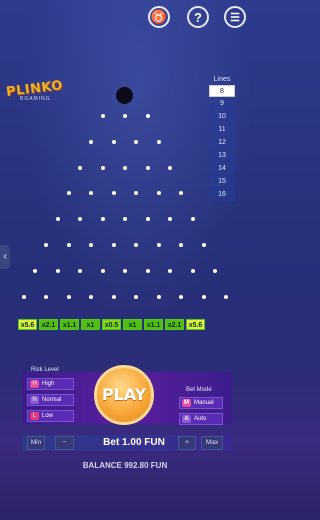 This screenshot has height=520, width=320. I want to click on chevron-left-icon: ‹, so click(5, 256).